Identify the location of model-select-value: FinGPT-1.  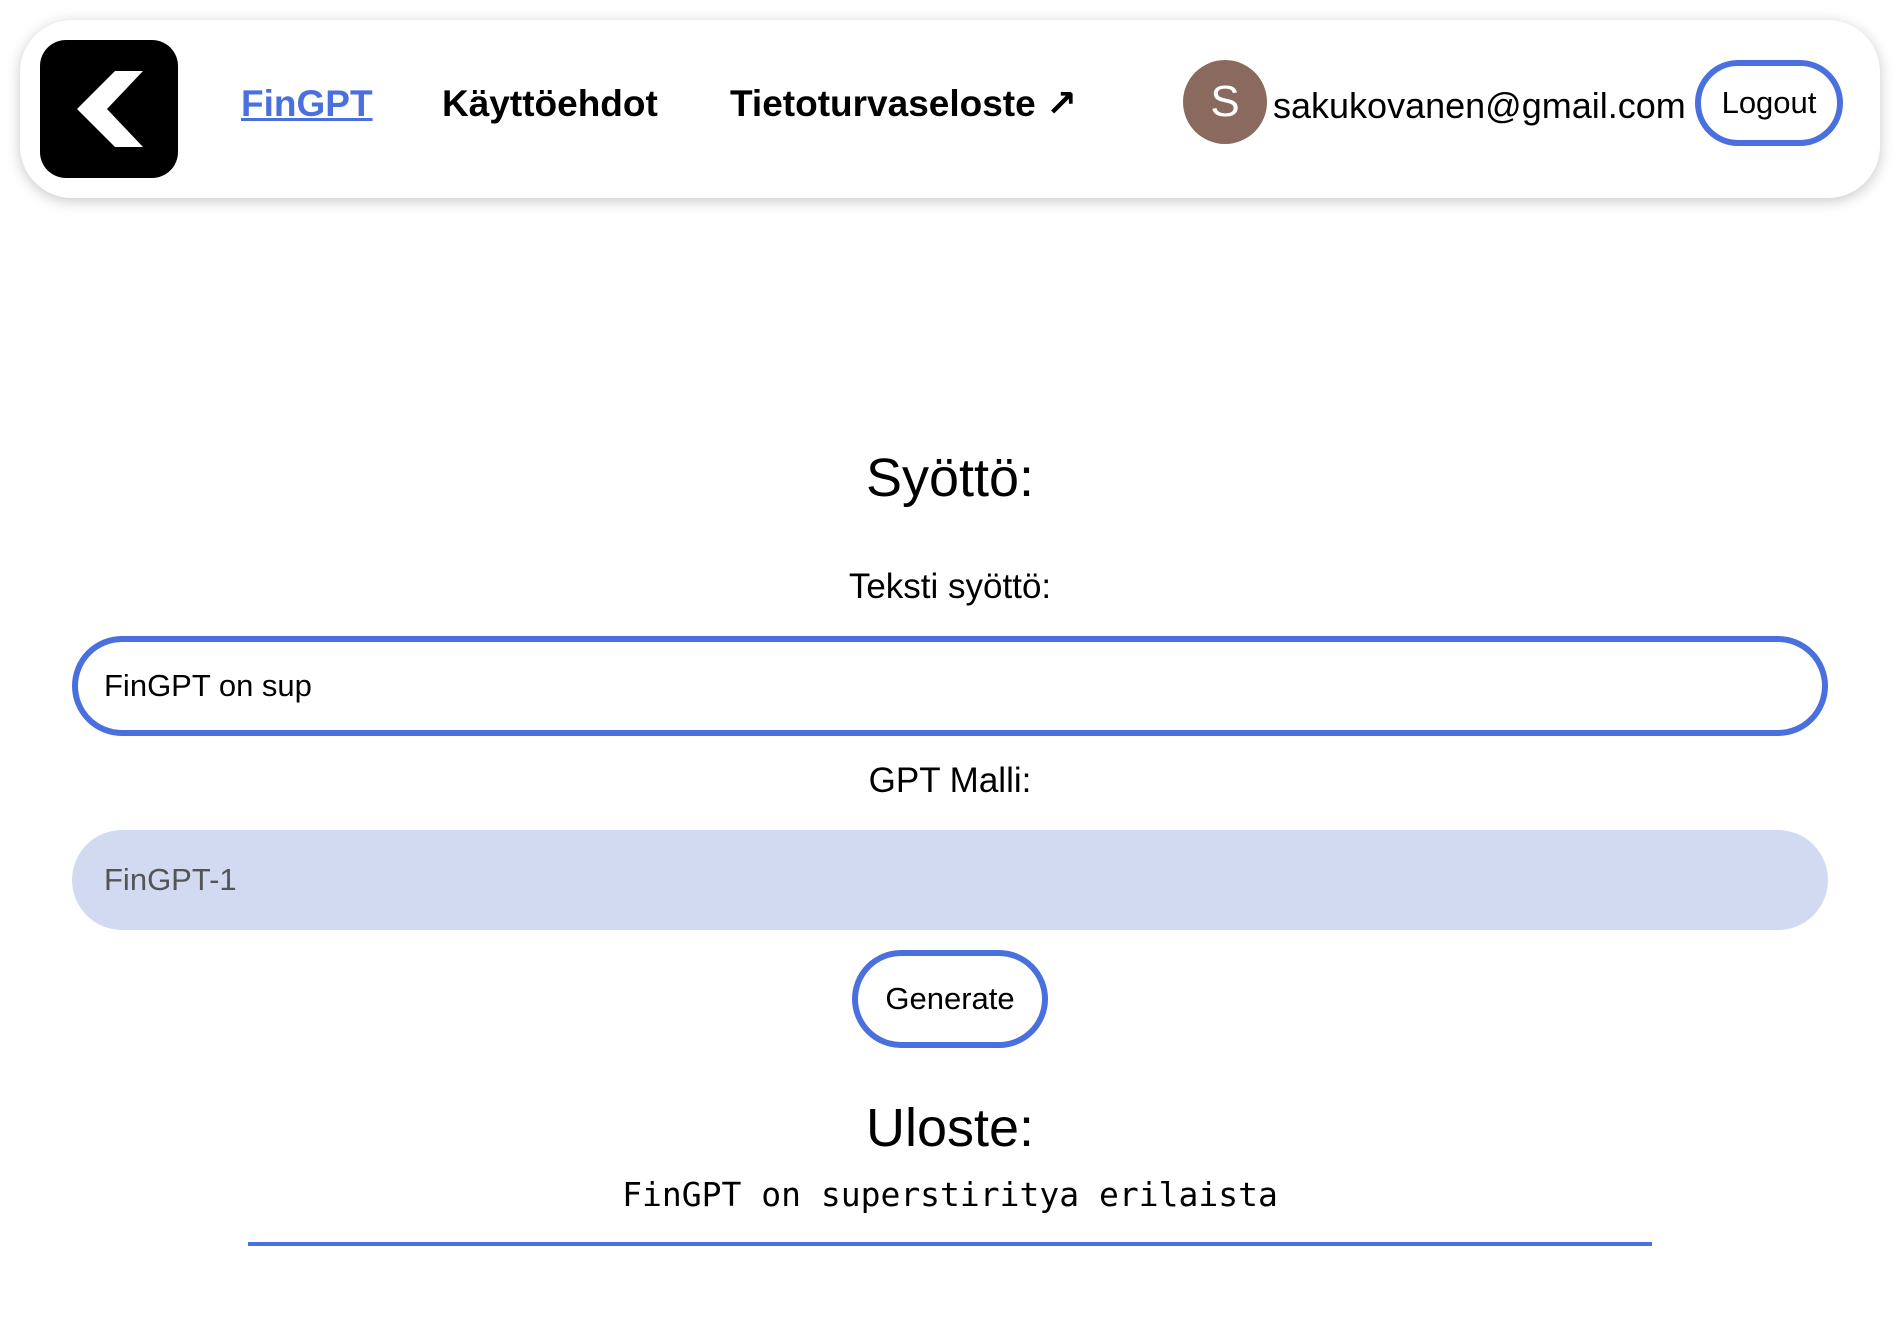
(170, 879).